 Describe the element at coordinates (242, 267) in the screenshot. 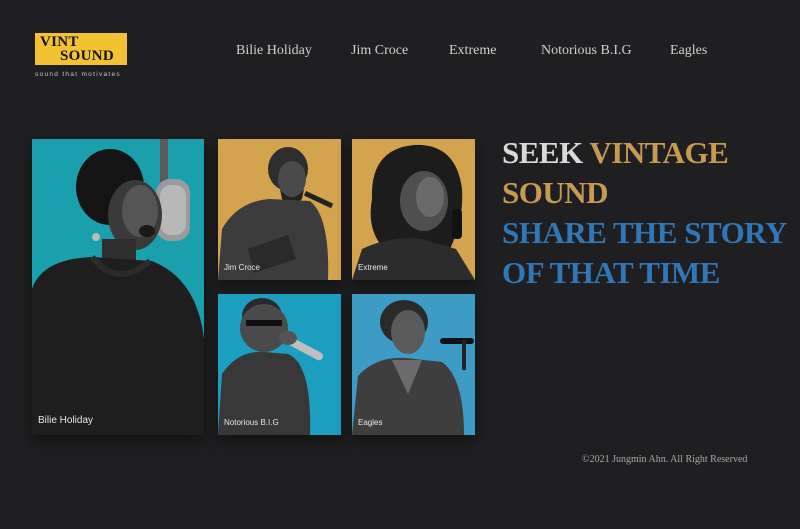

I see `card-label: Jim Croce` at that location.